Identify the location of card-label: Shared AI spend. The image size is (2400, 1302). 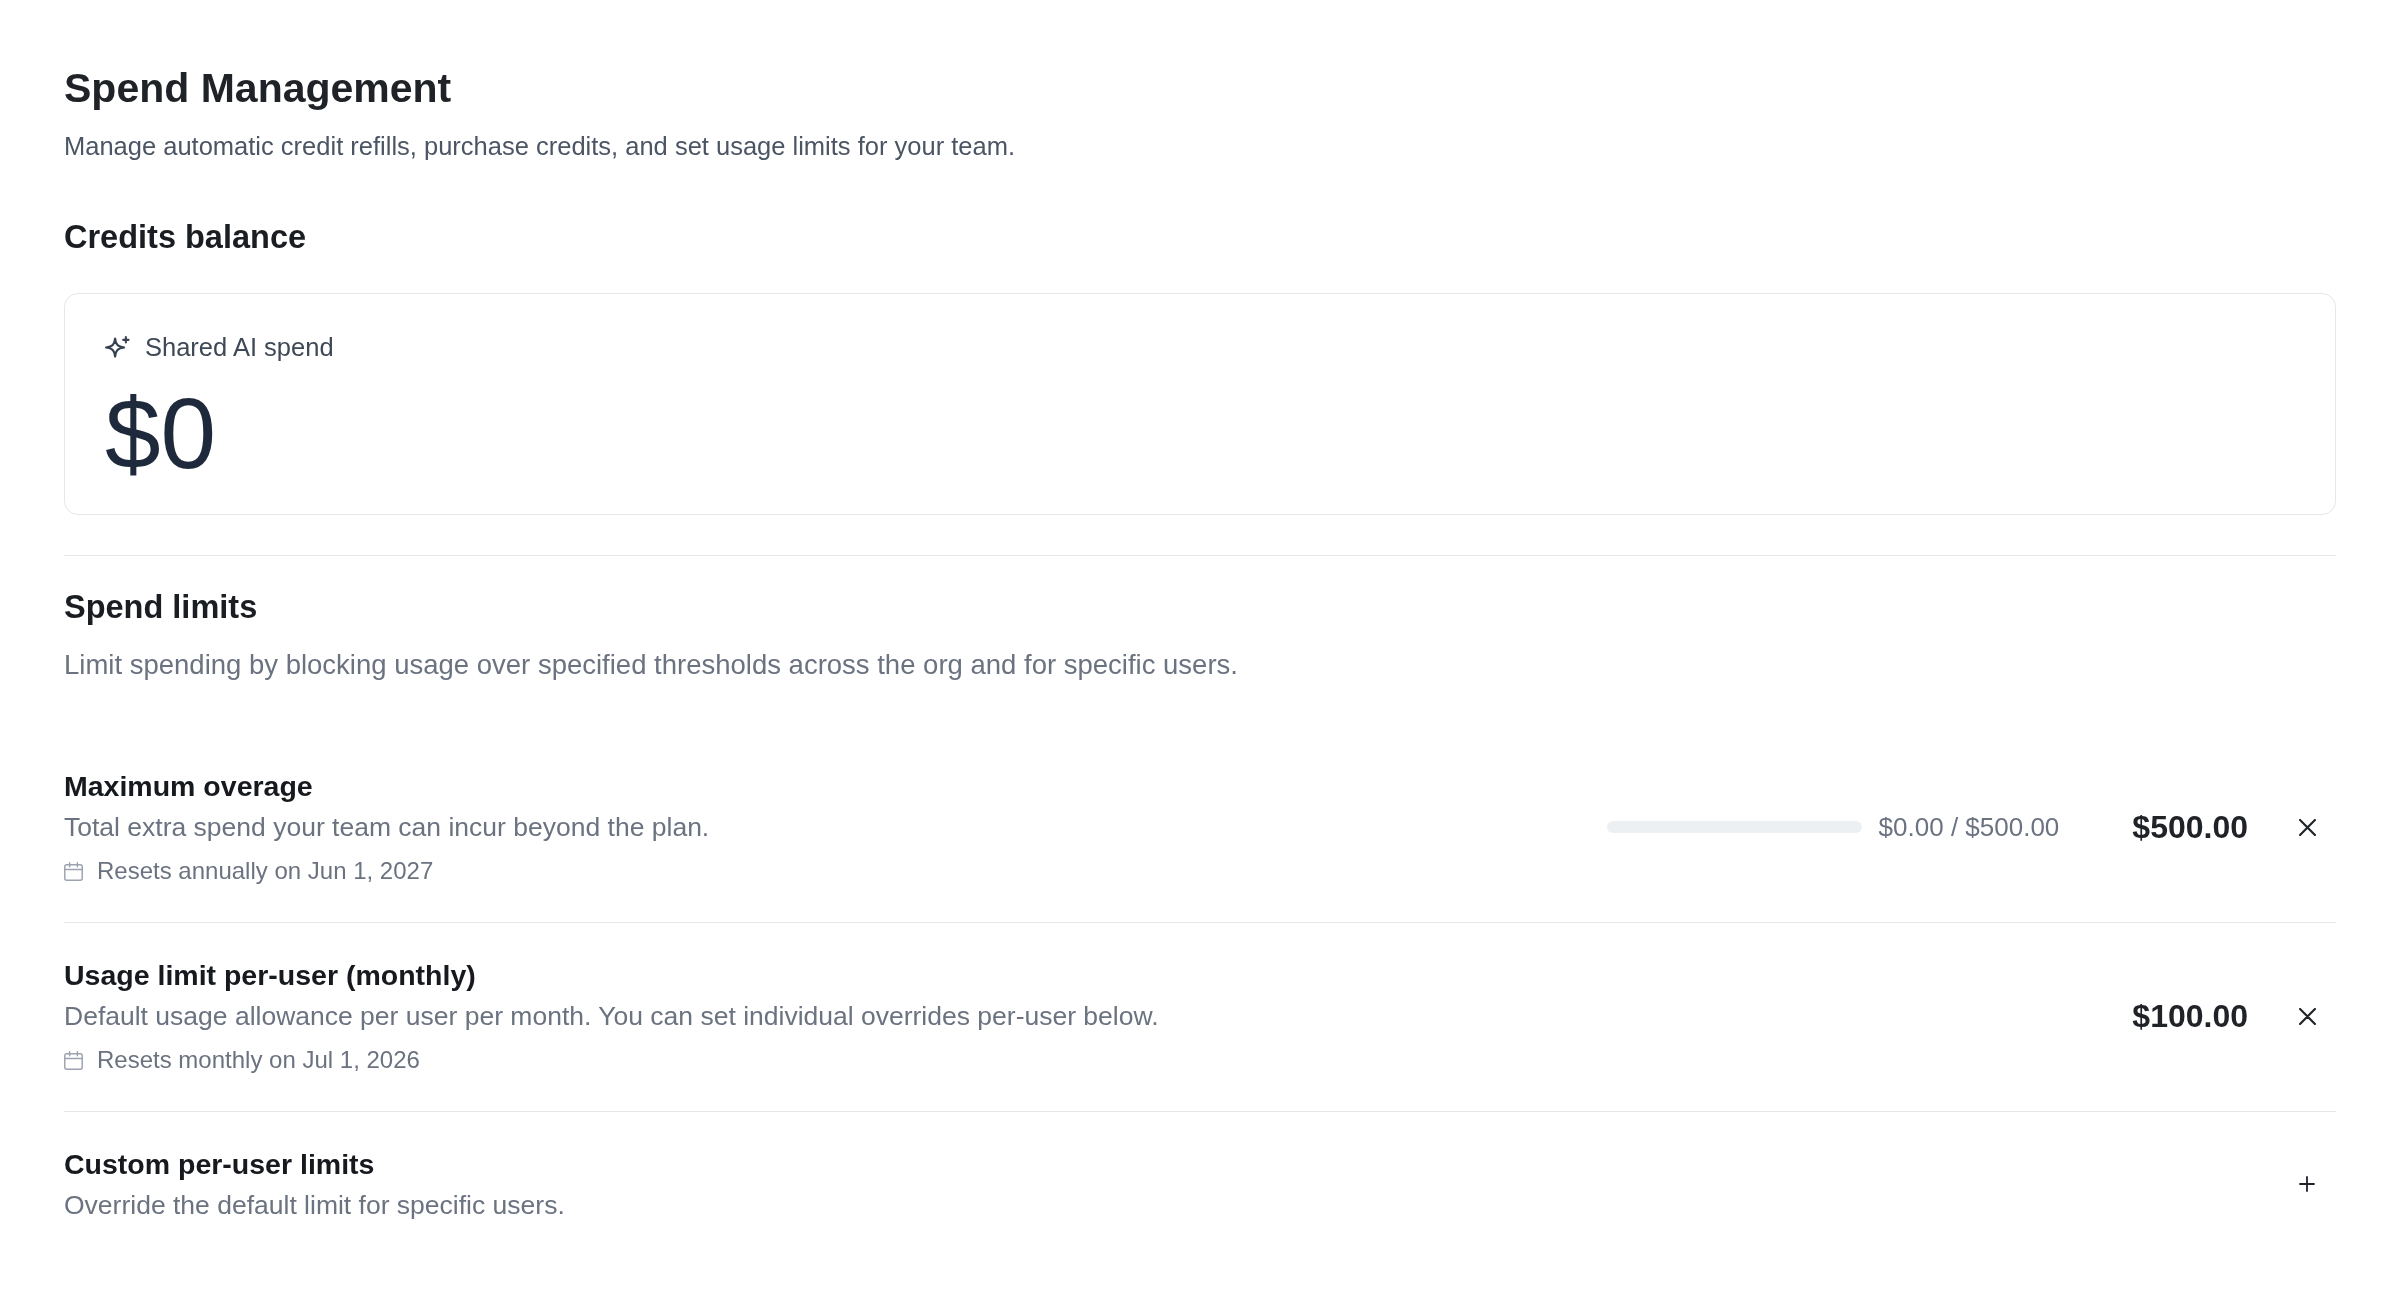
(239, 347).